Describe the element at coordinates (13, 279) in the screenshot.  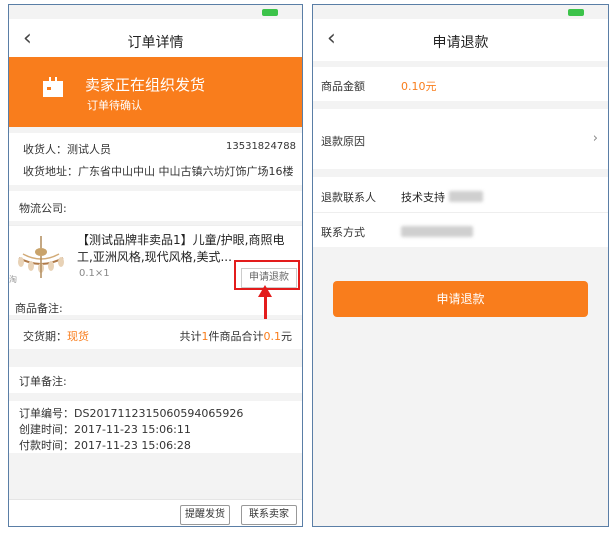
I see `tao-mark: 淘` at that location.